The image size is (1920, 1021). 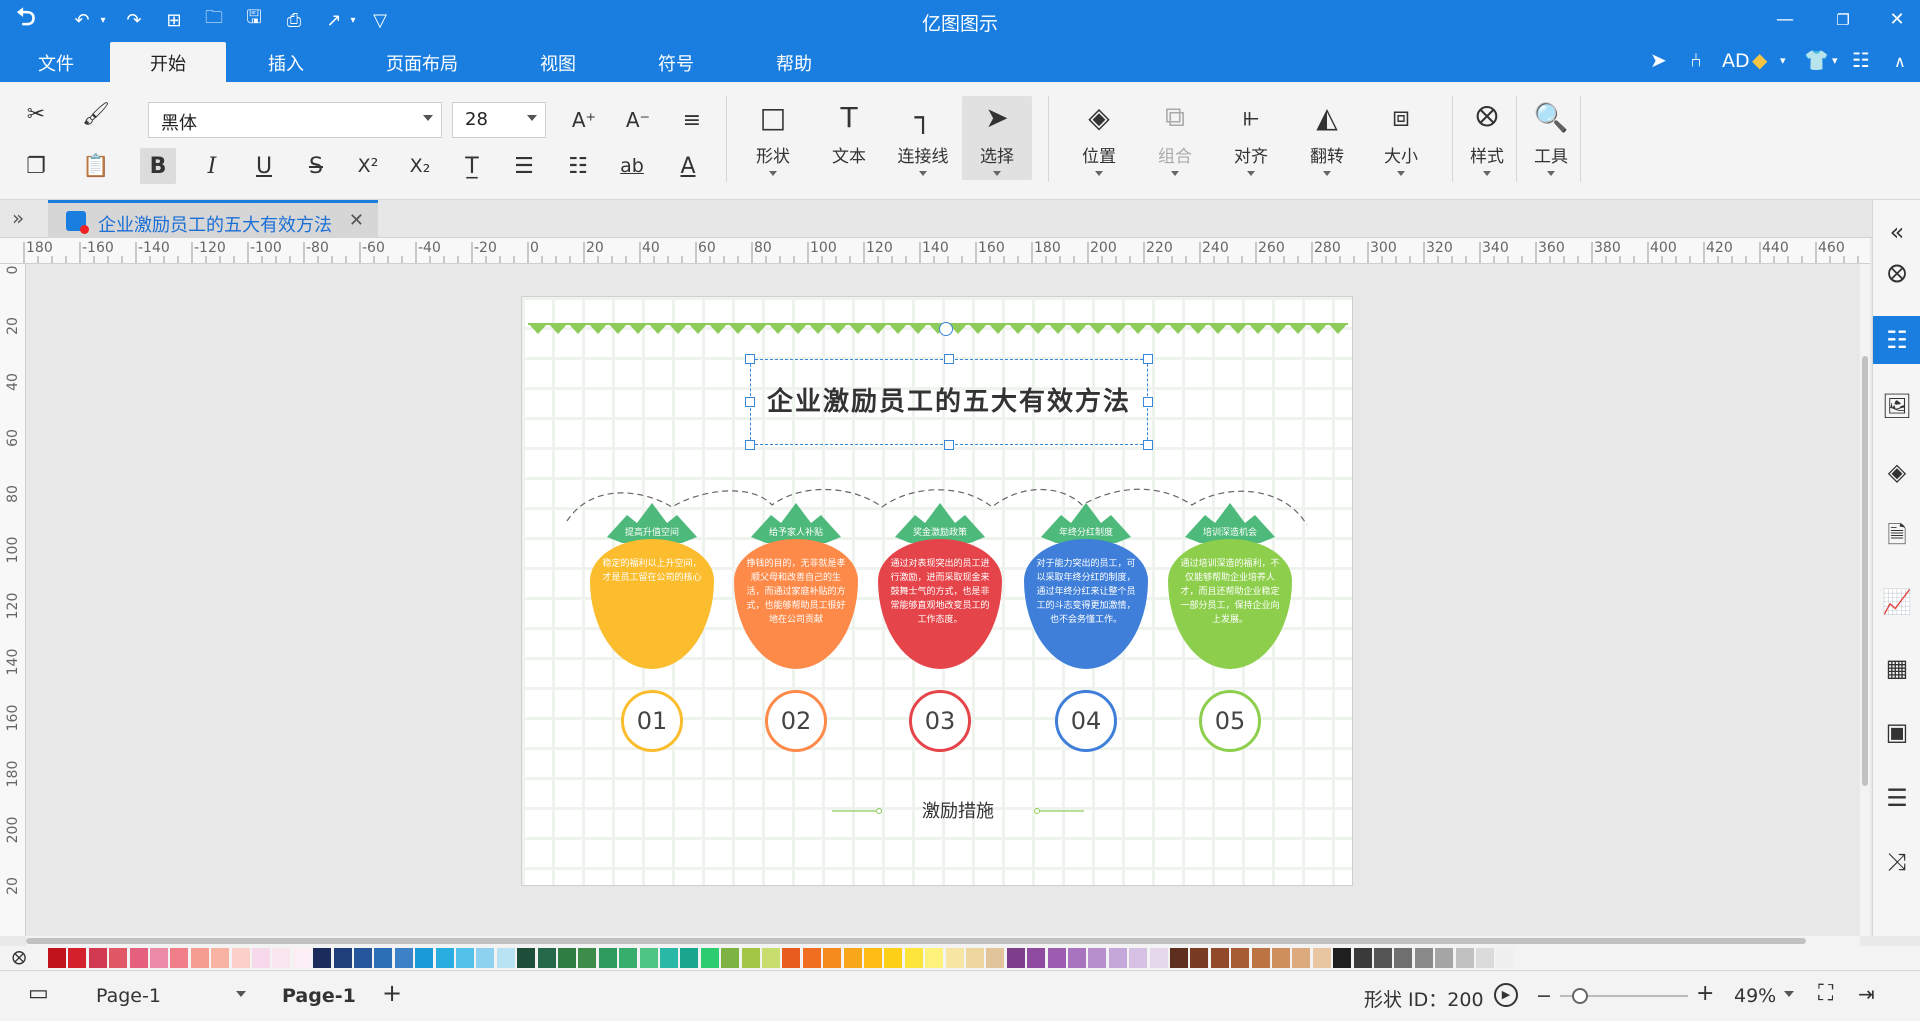 I want to click on font-family-select: 黑体, so click(x=295, y=120).